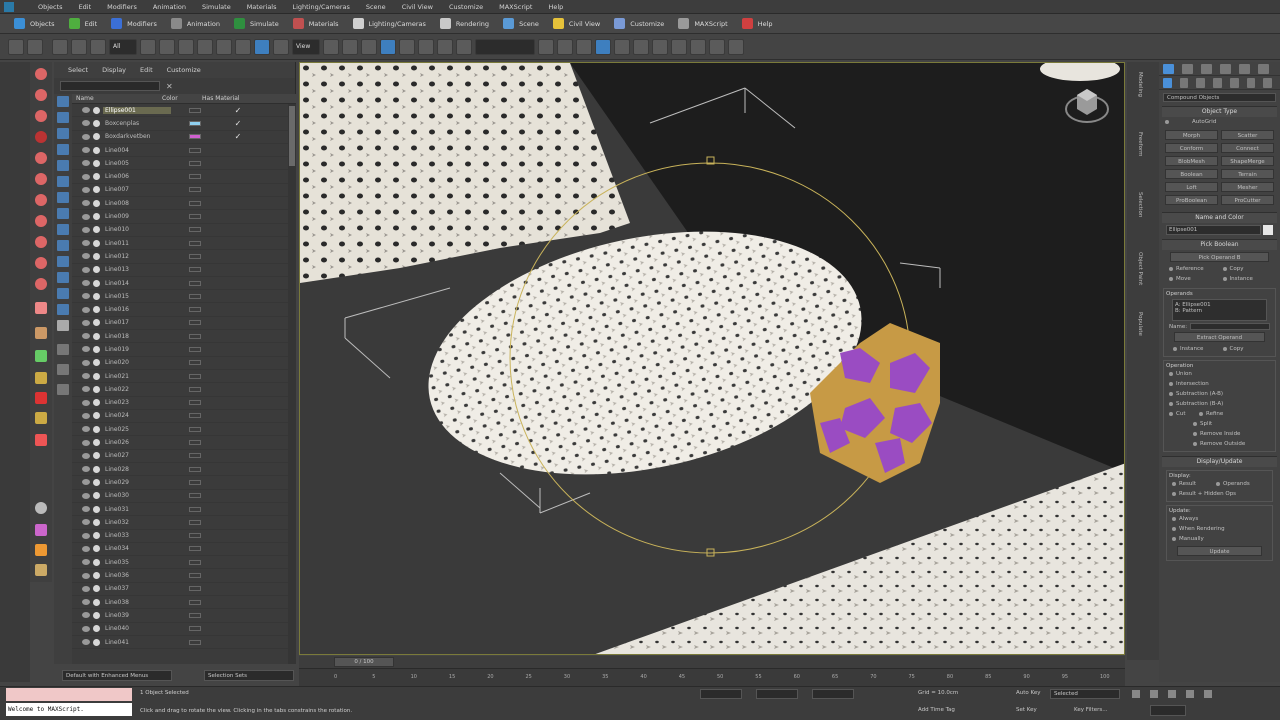 The width and height of the screenshot is (1280, 720). Describe the element at coordinates (505, 47) in the screenshot. I see `named-selection-sets-dropdown` at that location.